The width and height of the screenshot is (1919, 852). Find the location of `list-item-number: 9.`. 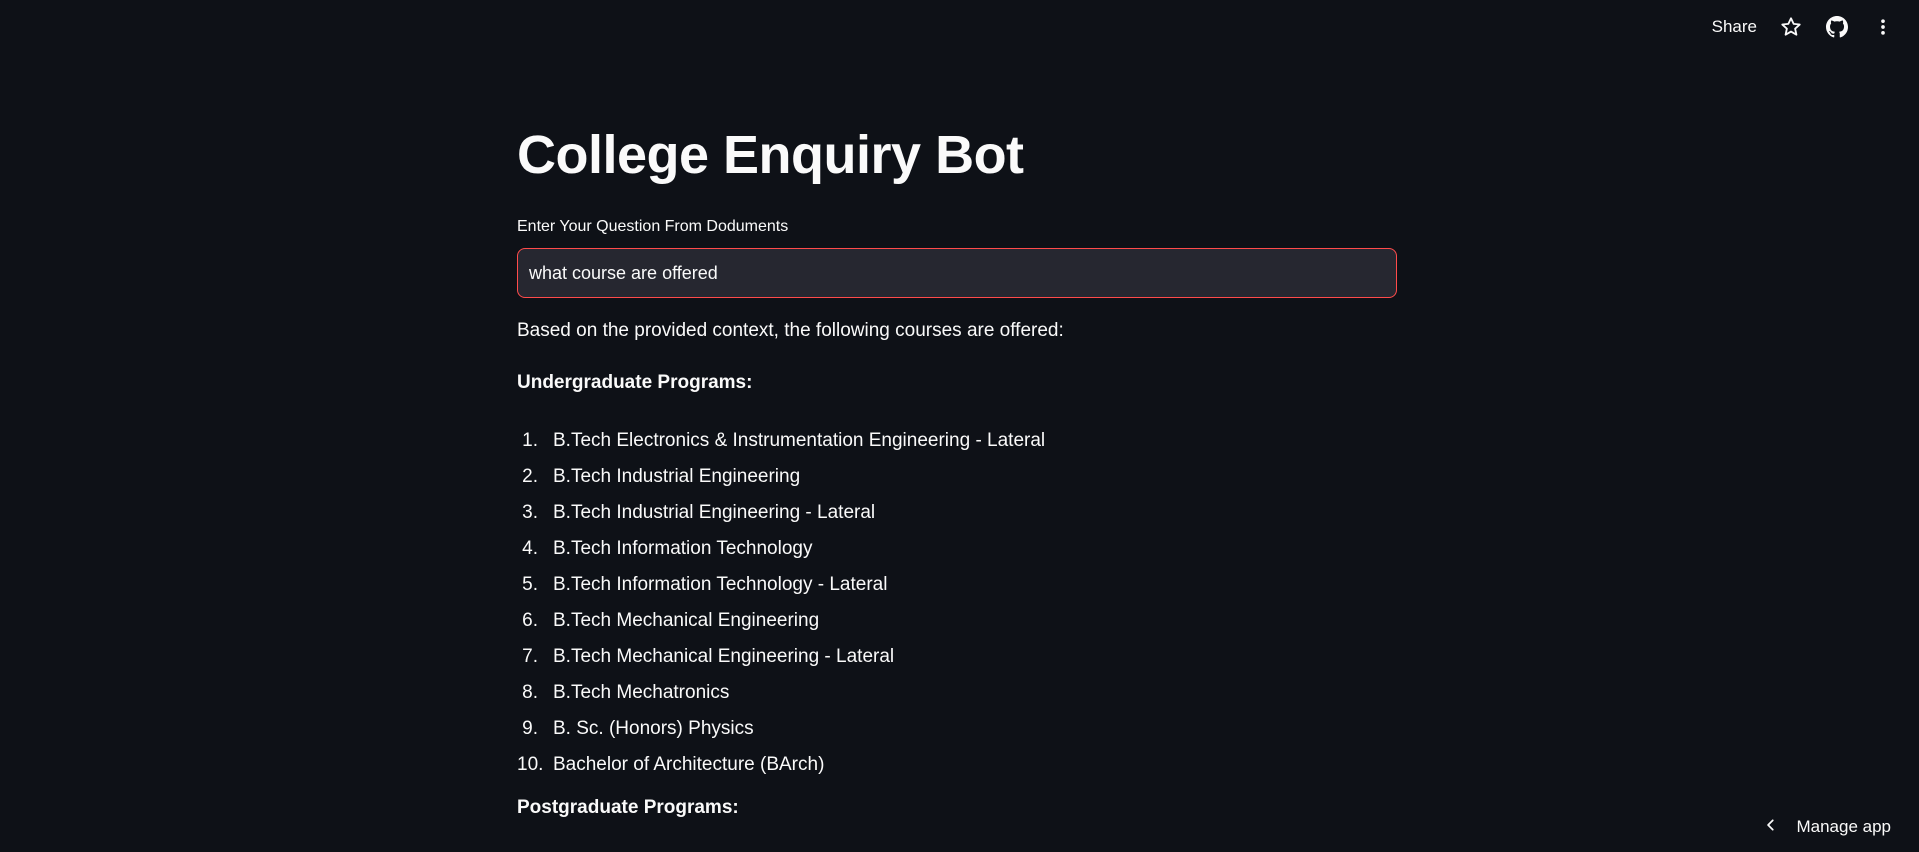

list-item-number: 9. is located at coordinates (530, 728).